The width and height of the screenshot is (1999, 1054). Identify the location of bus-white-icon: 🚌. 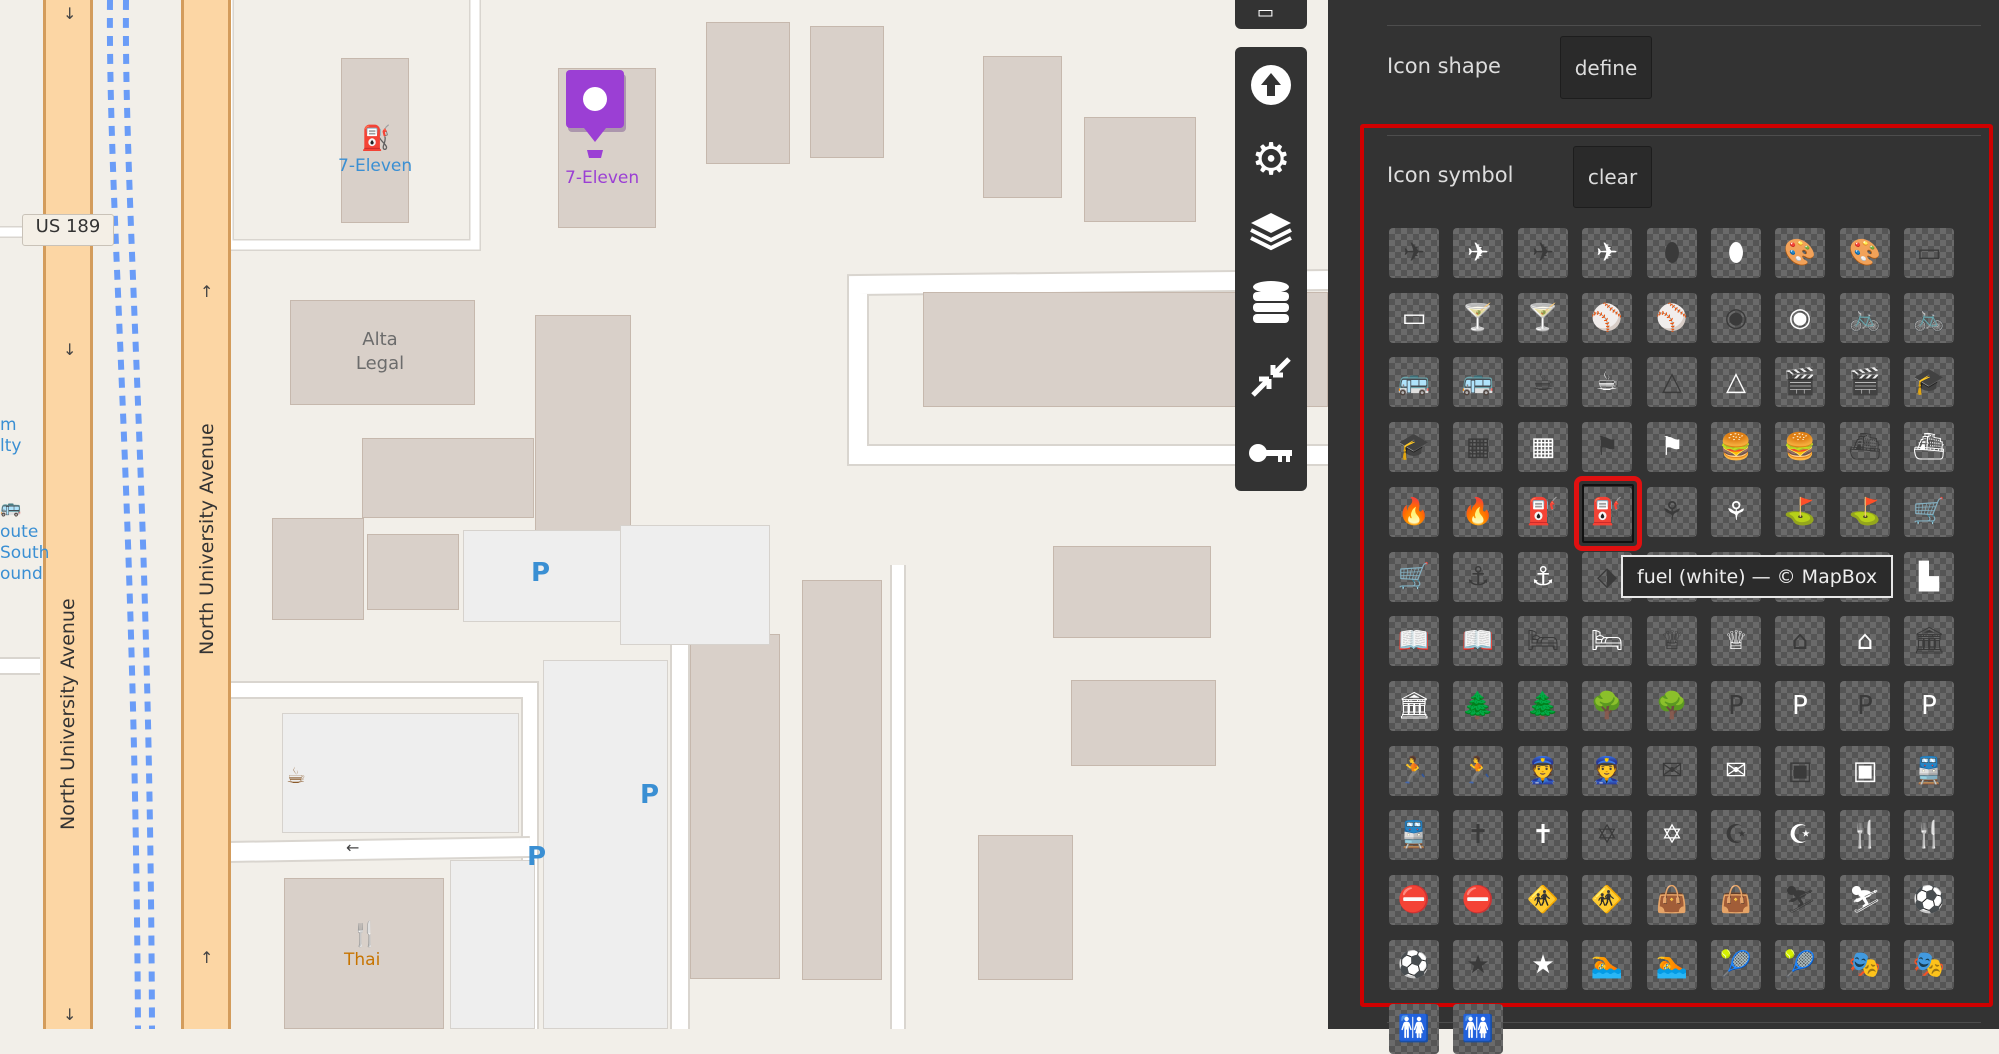
(1478, 382).